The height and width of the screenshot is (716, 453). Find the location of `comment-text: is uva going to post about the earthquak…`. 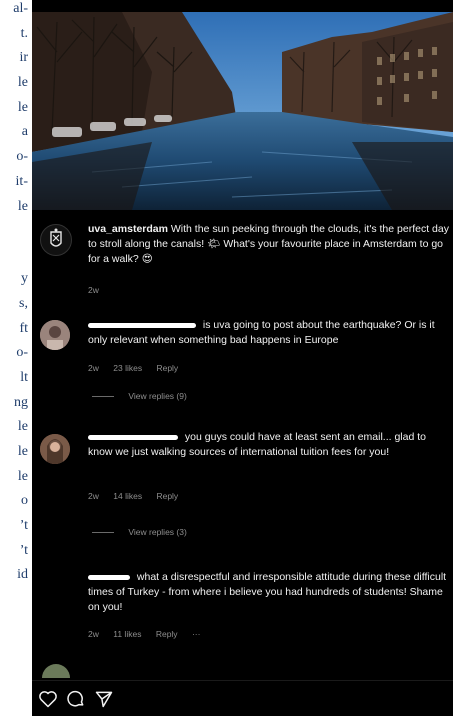

comment-text: is uva going to post about the earthquak… is located at coordinates (270, 333).